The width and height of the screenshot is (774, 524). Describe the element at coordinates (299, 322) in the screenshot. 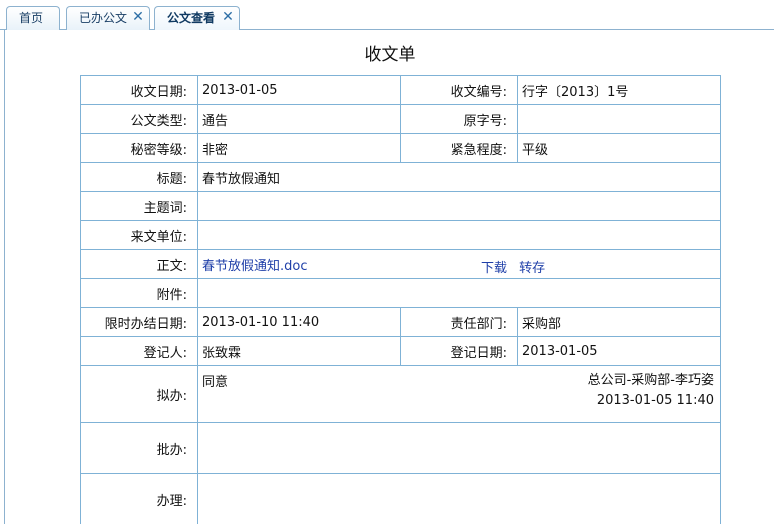

I see `deadline-value: 2013-01-10 11:40` at that location.